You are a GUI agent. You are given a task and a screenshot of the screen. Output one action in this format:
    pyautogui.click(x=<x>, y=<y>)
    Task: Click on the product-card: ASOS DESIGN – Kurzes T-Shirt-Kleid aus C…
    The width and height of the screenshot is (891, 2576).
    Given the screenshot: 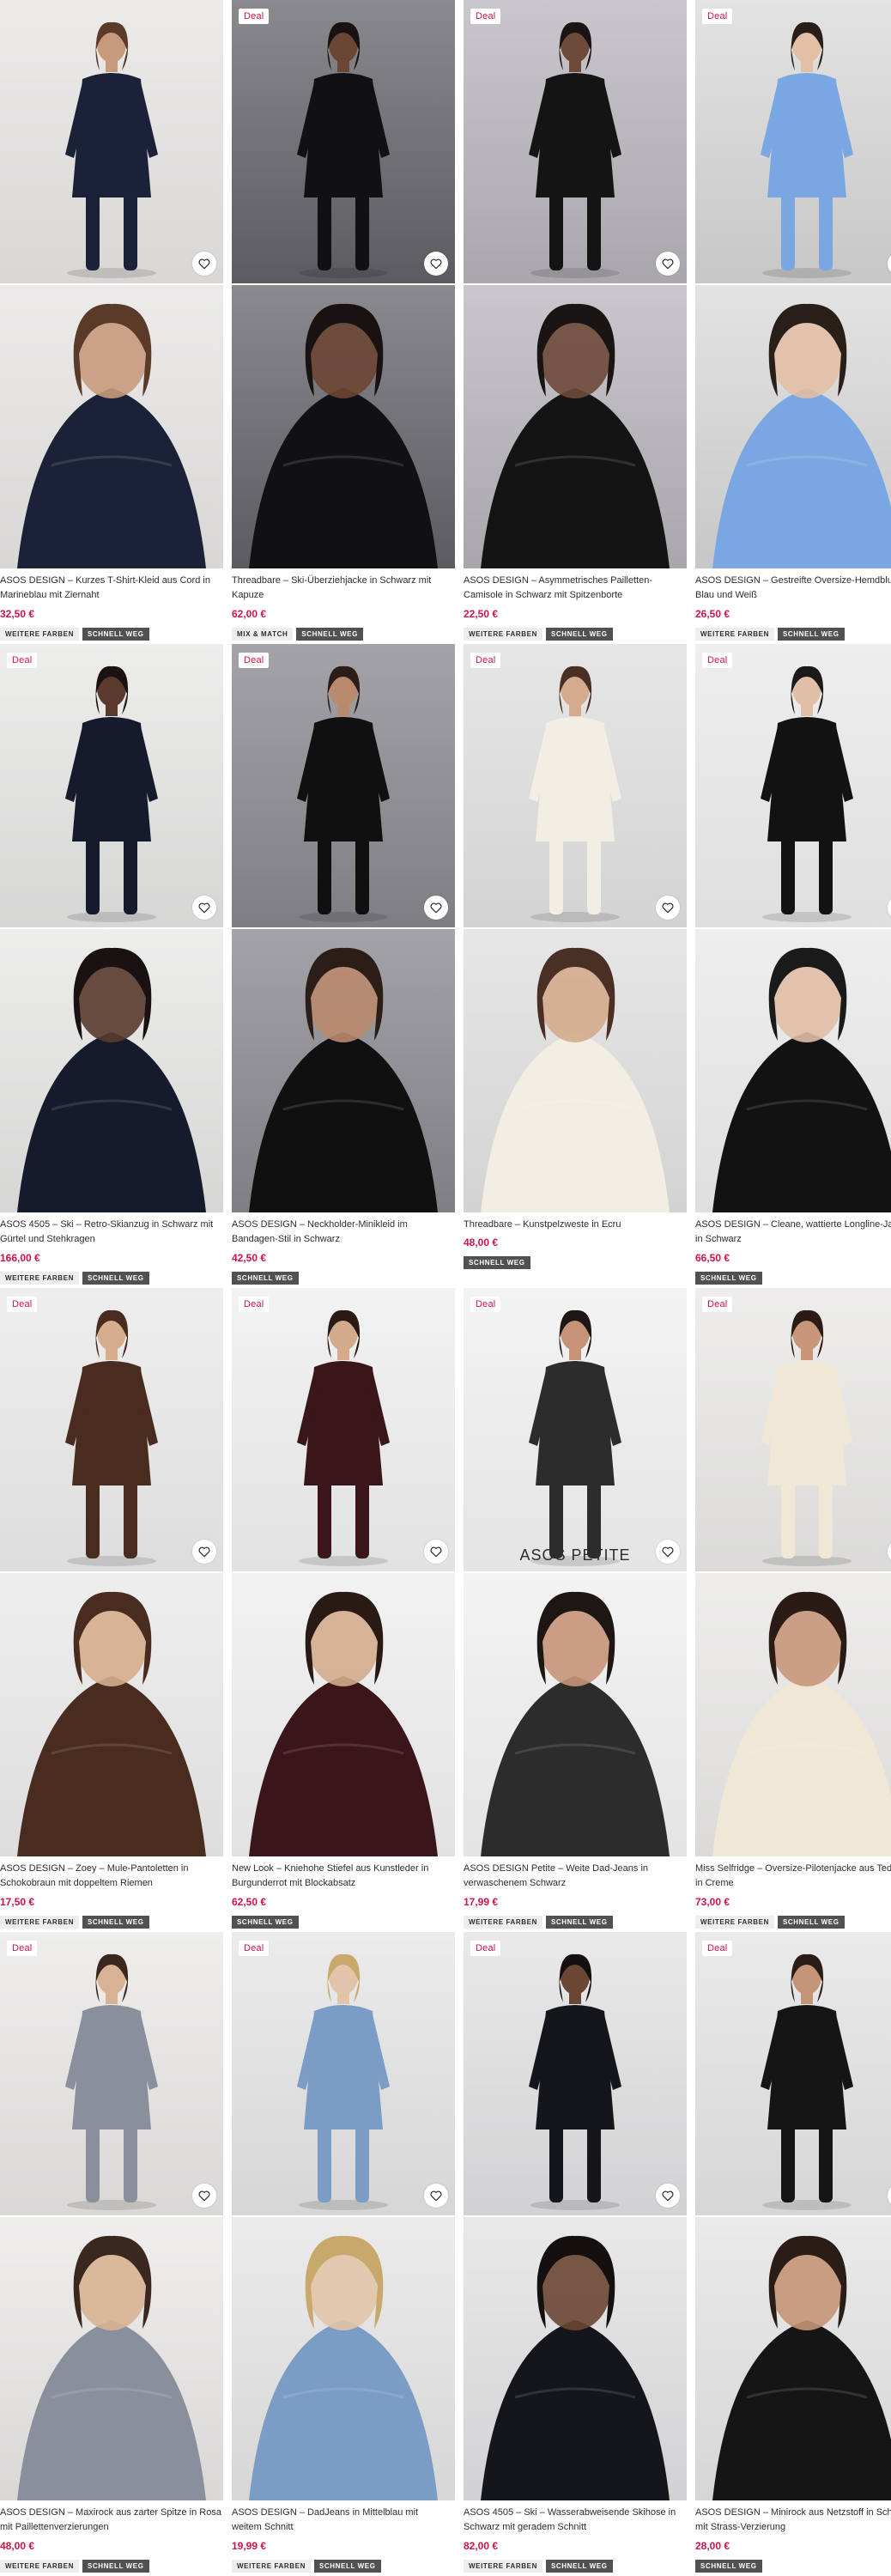 What is the action you would take?
    pyautogui.click(x=111, y=321)
    